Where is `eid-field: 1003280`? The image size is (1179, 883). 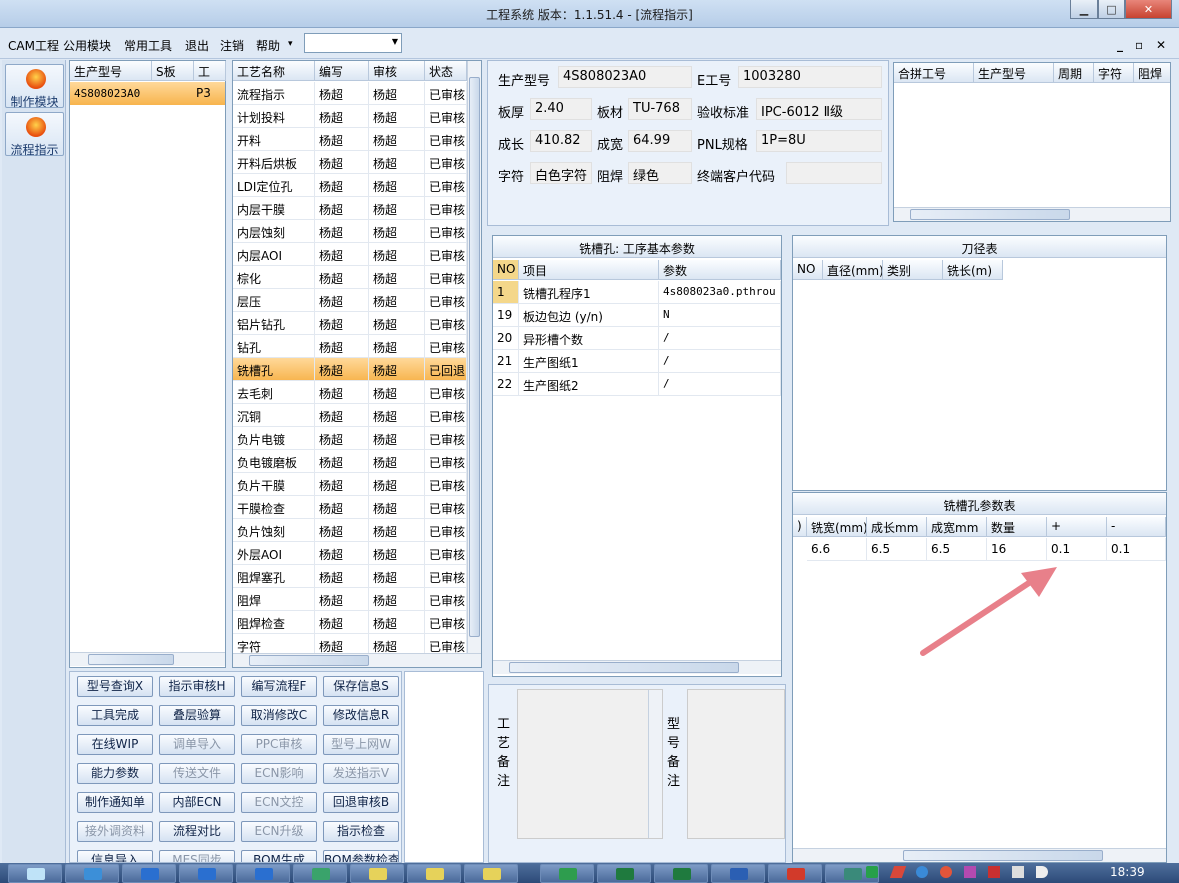 eid-field: 1003280 is located at coordinates (810, 77).